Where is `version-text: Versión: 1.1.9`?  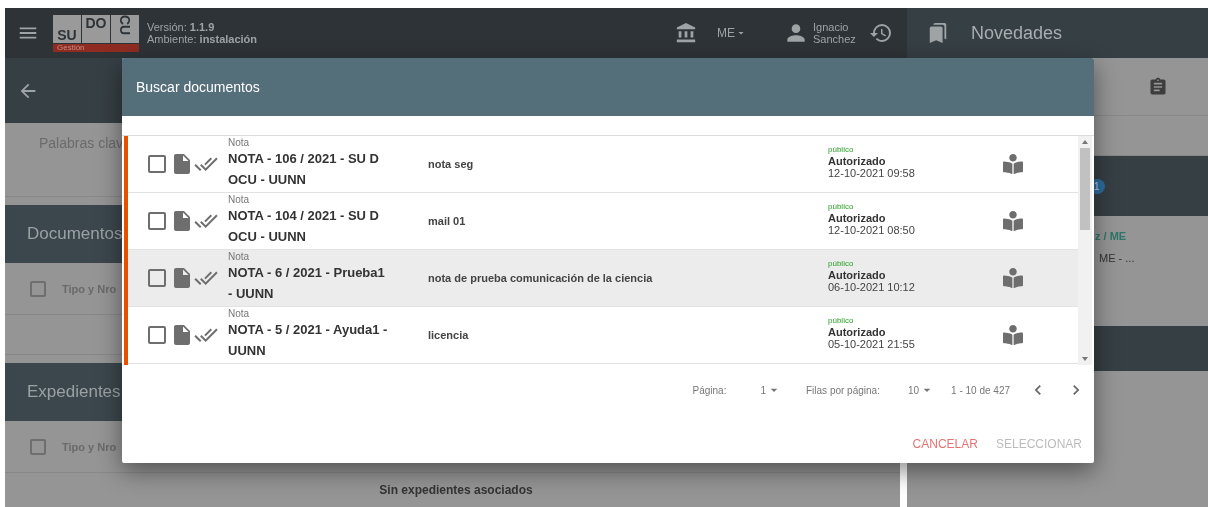
version-text: Versión: 1.1.9 is located at coordinates (181, 27).